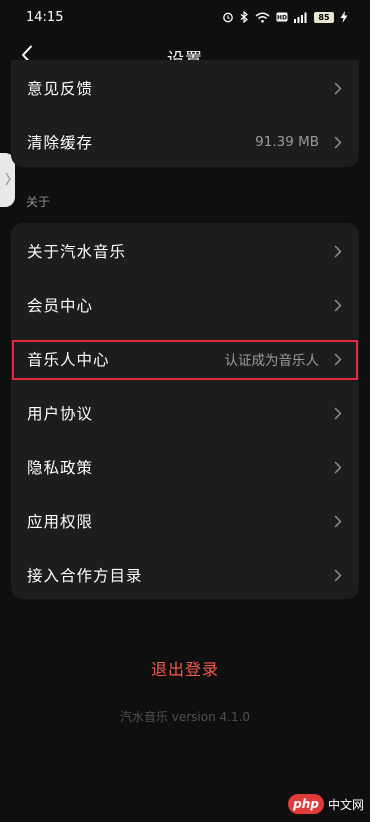 This screenshot has width=370, height=822. I want to click on settings-row-member-center: 会员中心, so click(185, 305).